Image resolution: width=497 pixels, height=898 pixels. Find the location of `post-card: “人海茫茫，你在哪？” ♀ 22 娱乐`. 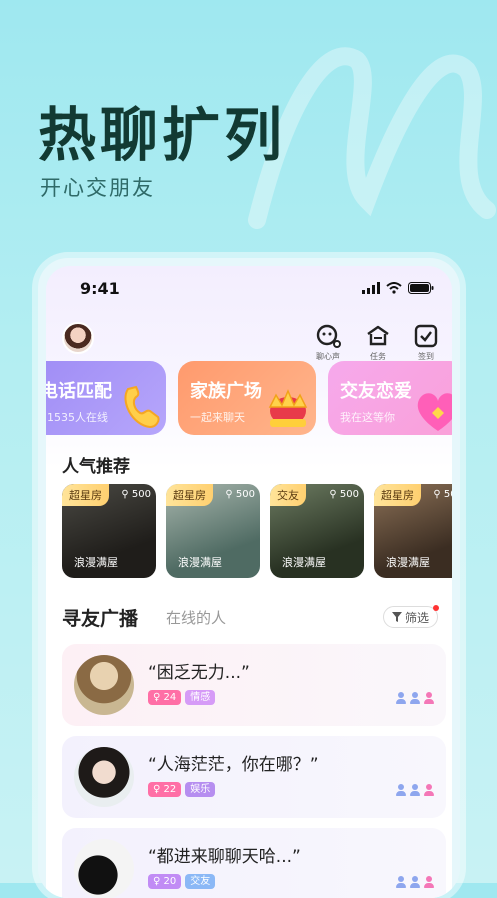

post-card: “人海茫茫，你在哪？” ♀ 22 娱乐 is located at coordinates (254, 777).